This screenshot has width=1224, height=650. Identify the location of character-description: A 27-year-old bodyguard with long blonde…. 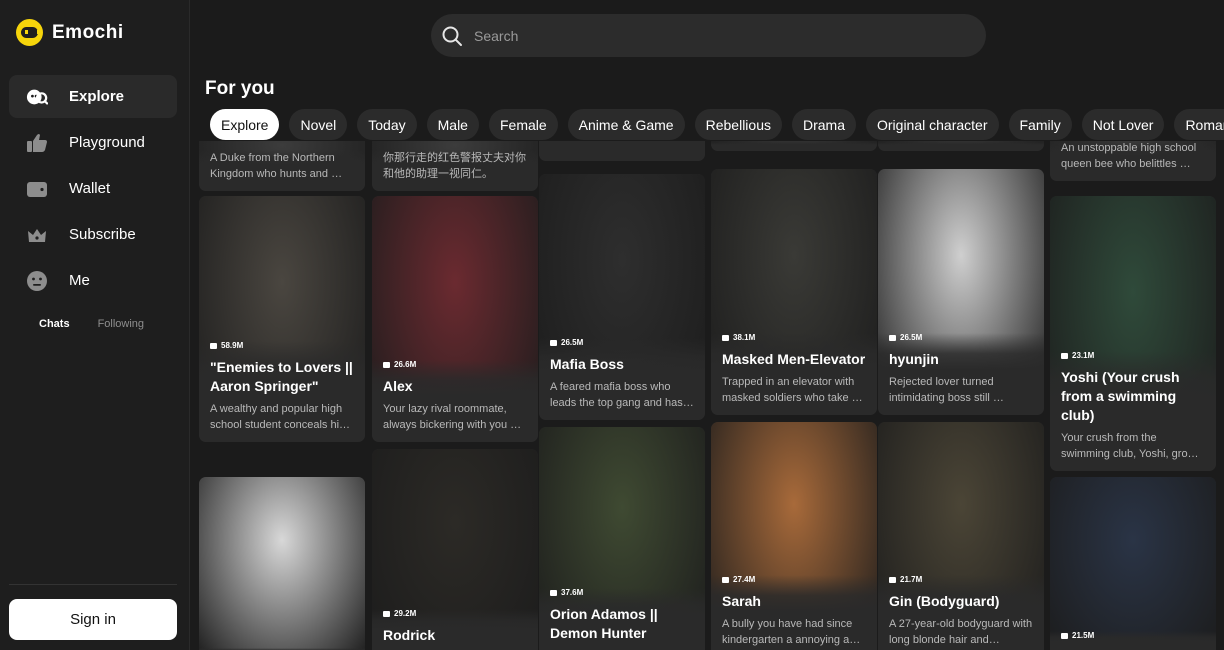
(961, 632).